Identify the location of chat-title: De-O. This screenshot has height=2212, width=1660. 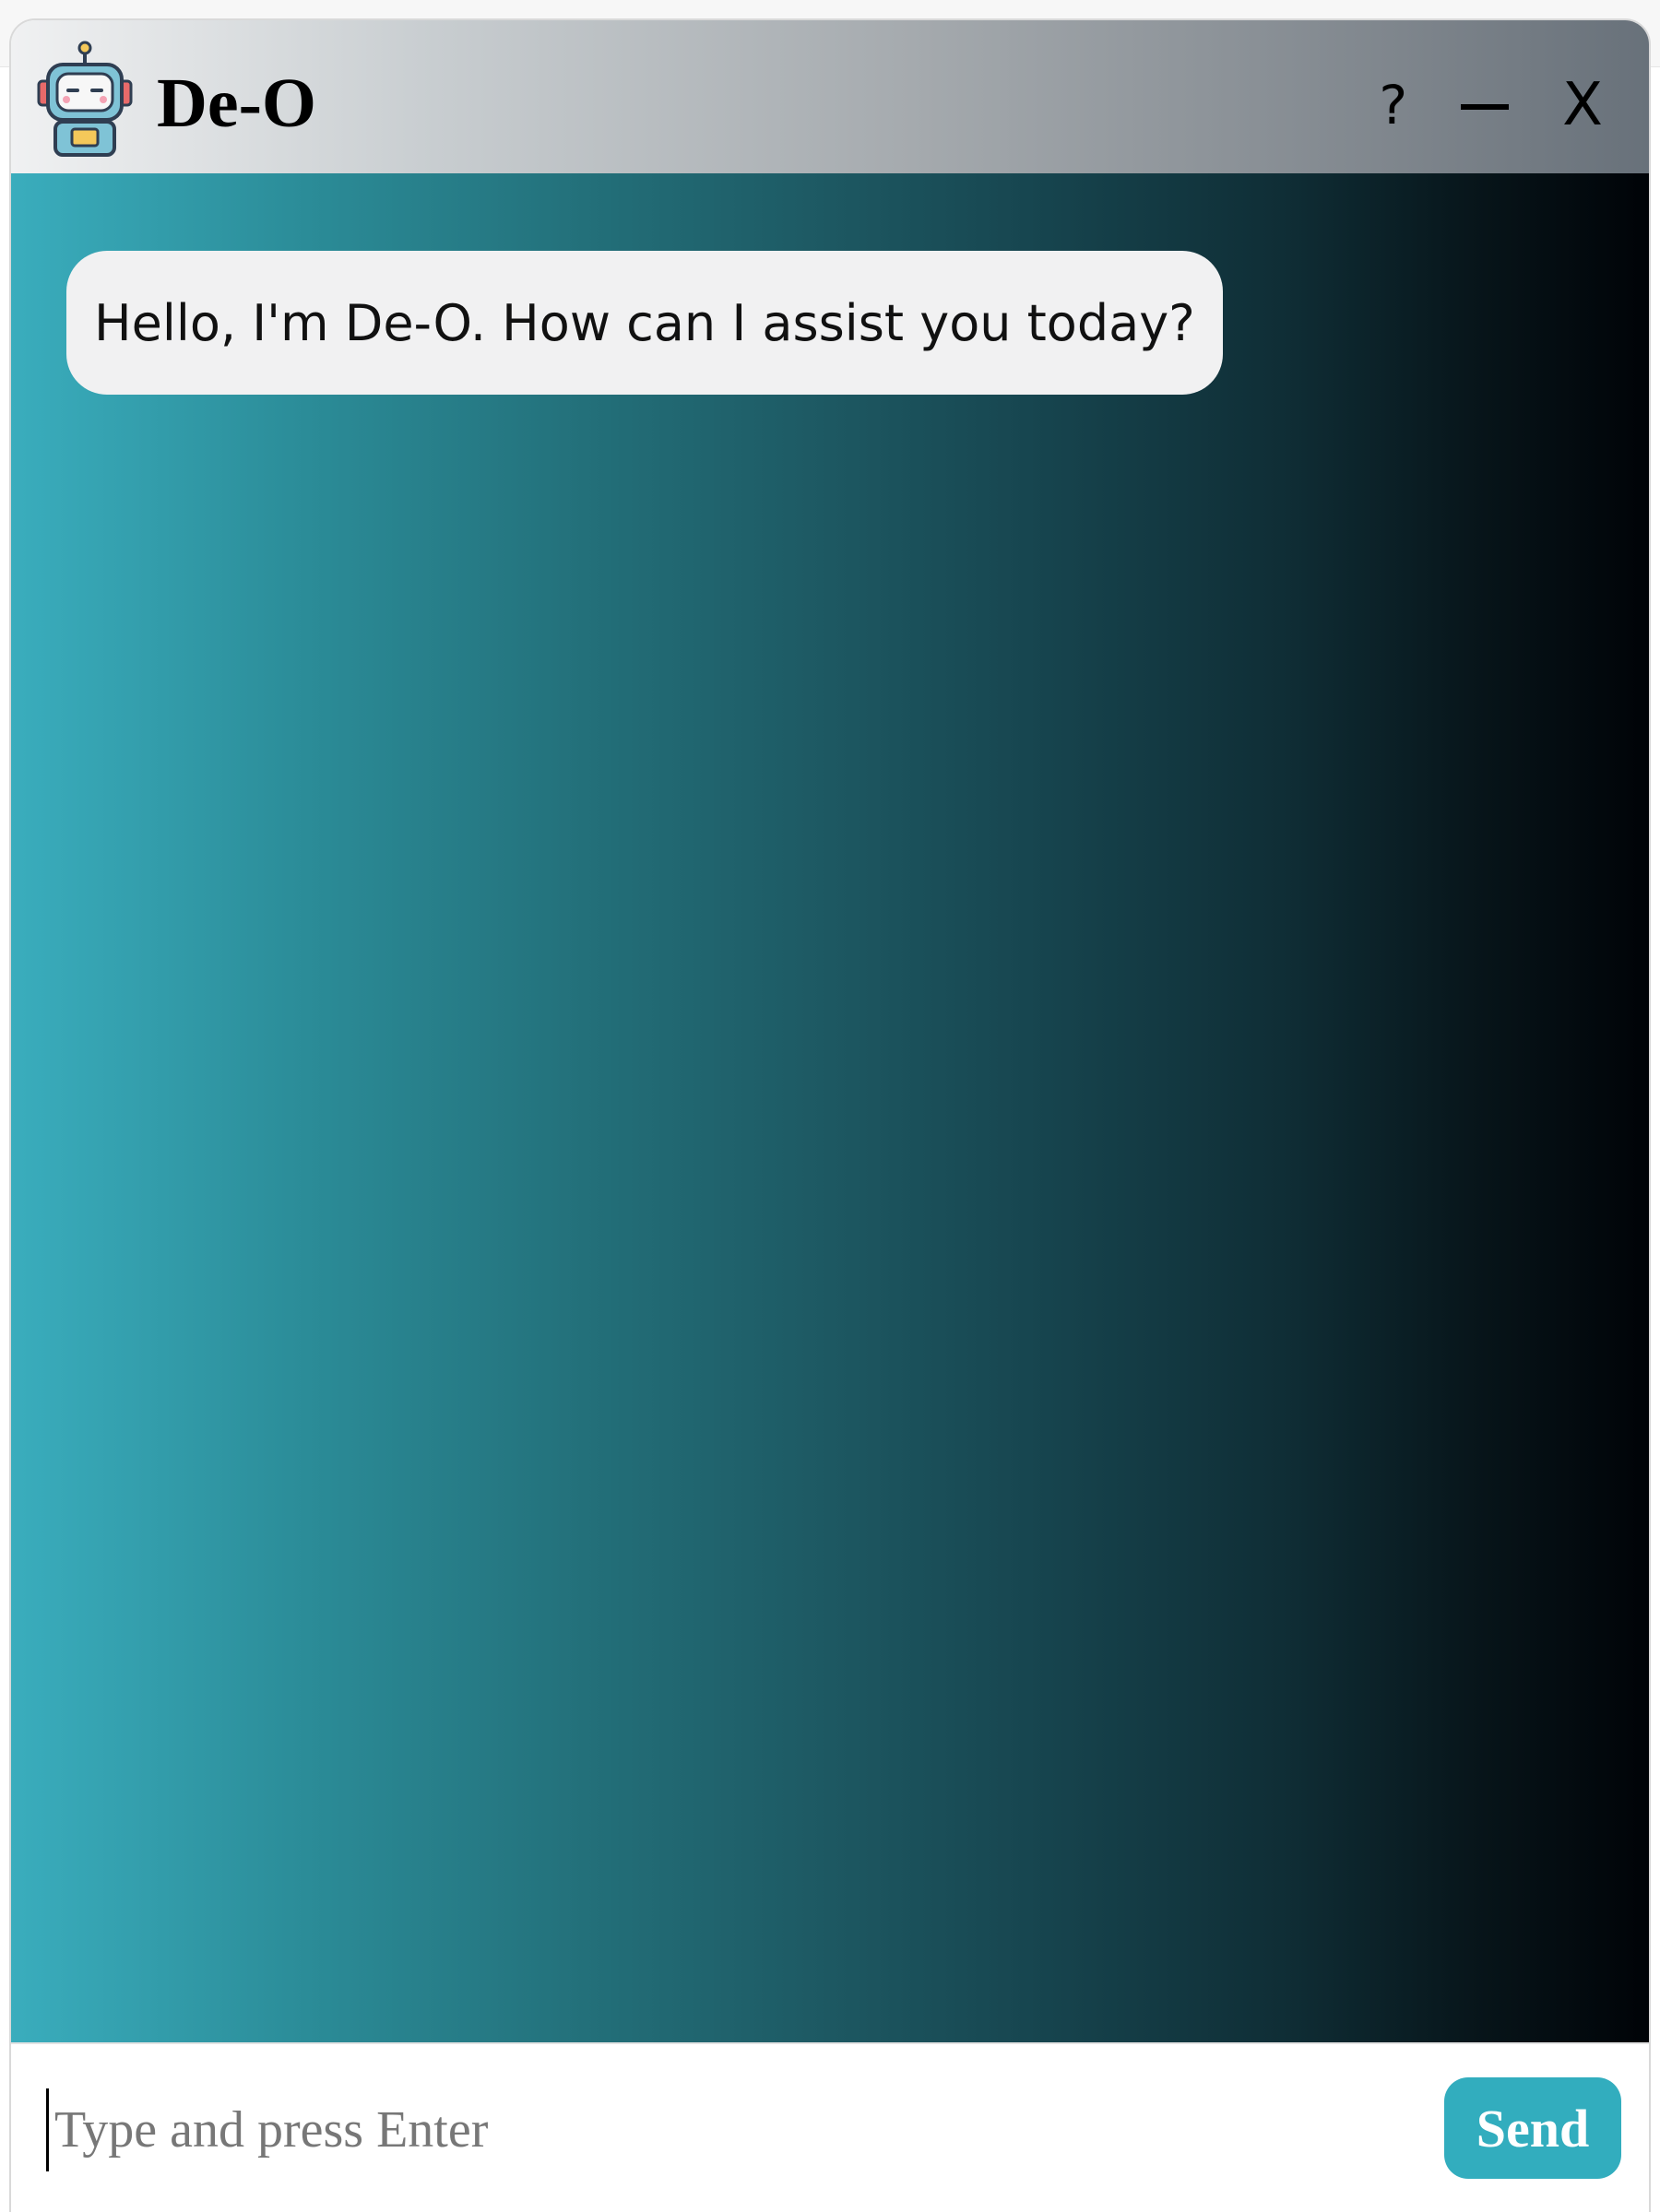
(237, 104).